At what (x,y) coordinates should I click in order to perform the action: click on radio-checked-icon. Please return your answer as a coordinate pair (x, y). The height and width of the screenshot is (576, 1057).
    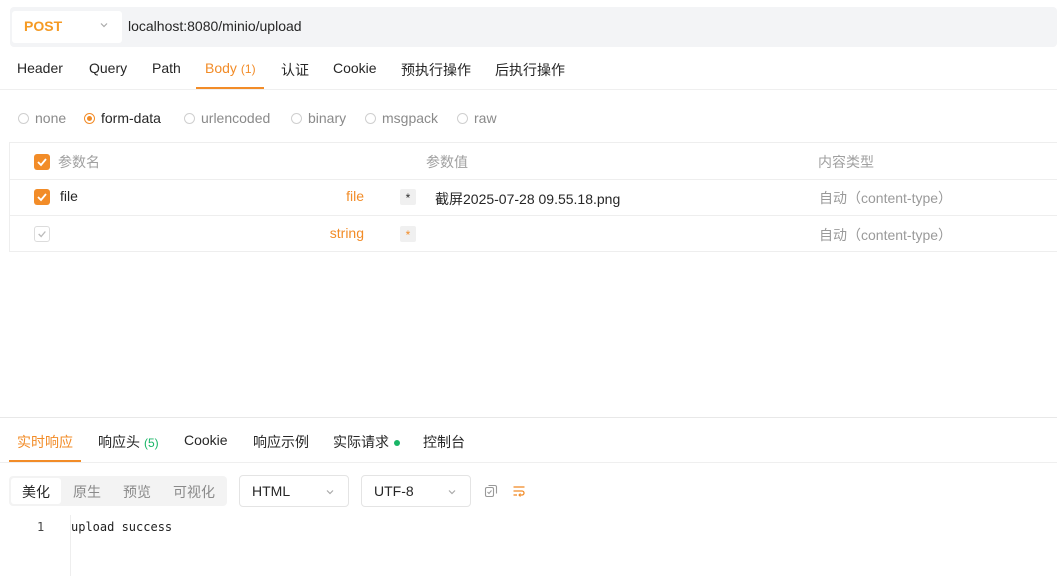
    Looking at the image, I should click on (89, 118).